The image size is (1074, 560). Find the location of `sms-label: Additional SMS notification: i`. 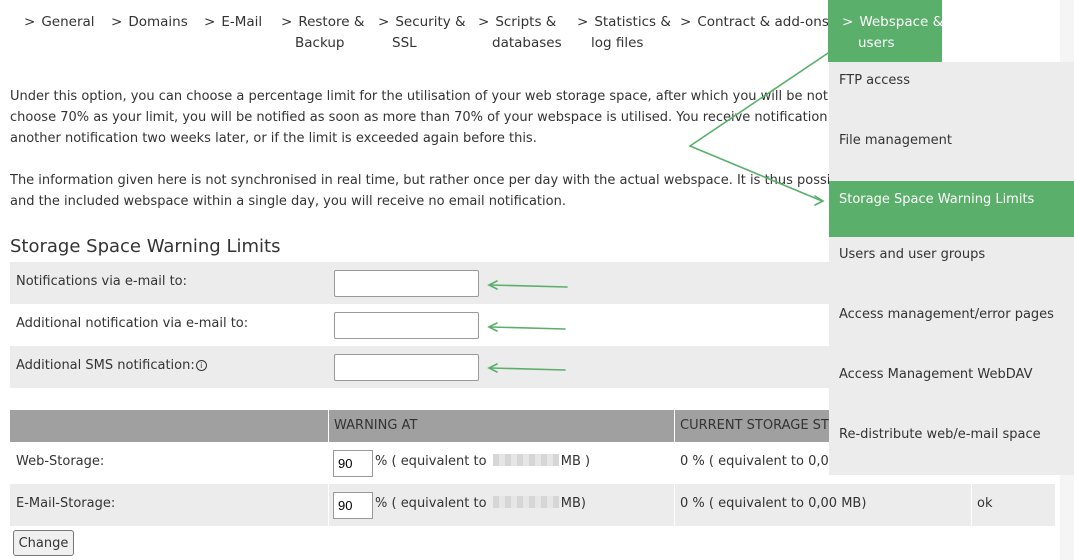

sms-label: Additional SMS notification: i is located at coordinates (111, 365).